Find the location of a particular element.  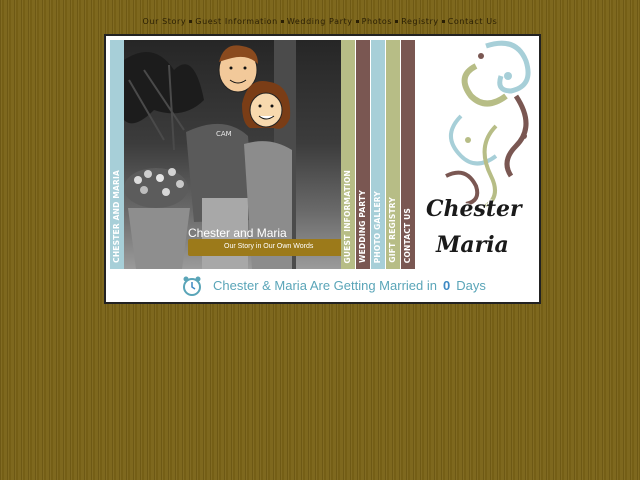

chester-maria-logo: Chester Maria is located at coordinates (477, 152).